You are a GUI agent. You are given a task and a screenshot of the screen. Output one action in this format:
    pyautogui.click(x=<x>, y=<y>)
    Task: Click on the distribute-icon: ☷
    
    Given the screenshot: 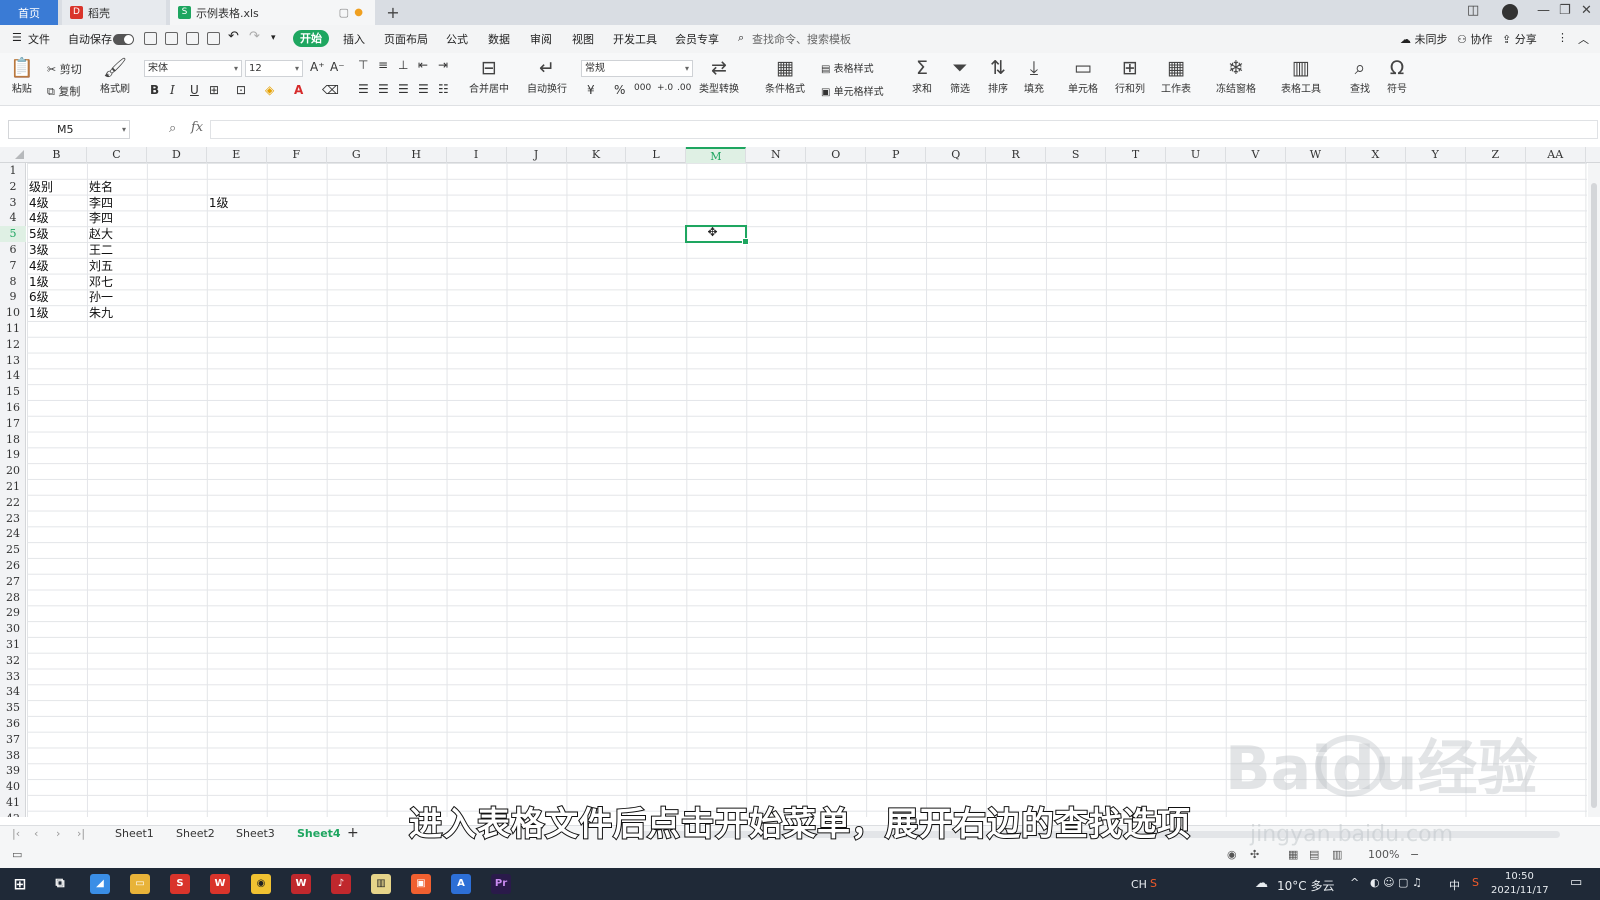 What is the action you would take?
    pyautogui.click(x=443, y=89)
    